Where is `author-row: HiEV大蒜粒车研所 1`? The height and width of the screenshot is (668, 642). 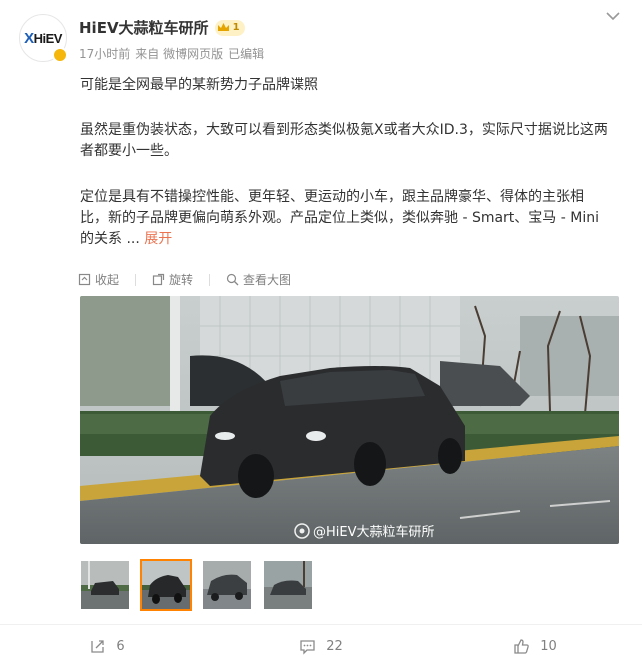
author-row: HiEV大蒜粒车研所 1 is located at coordinates (162, 27).